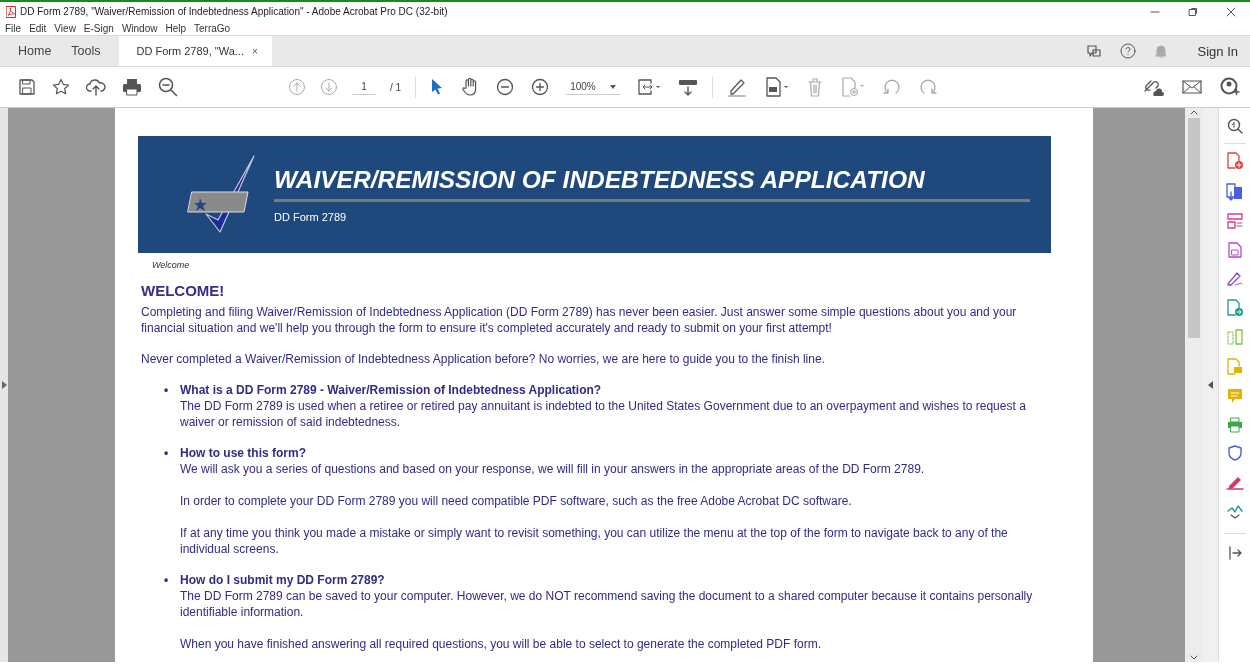  I want to click on expand-left-pane-icon, so click(4, 385).